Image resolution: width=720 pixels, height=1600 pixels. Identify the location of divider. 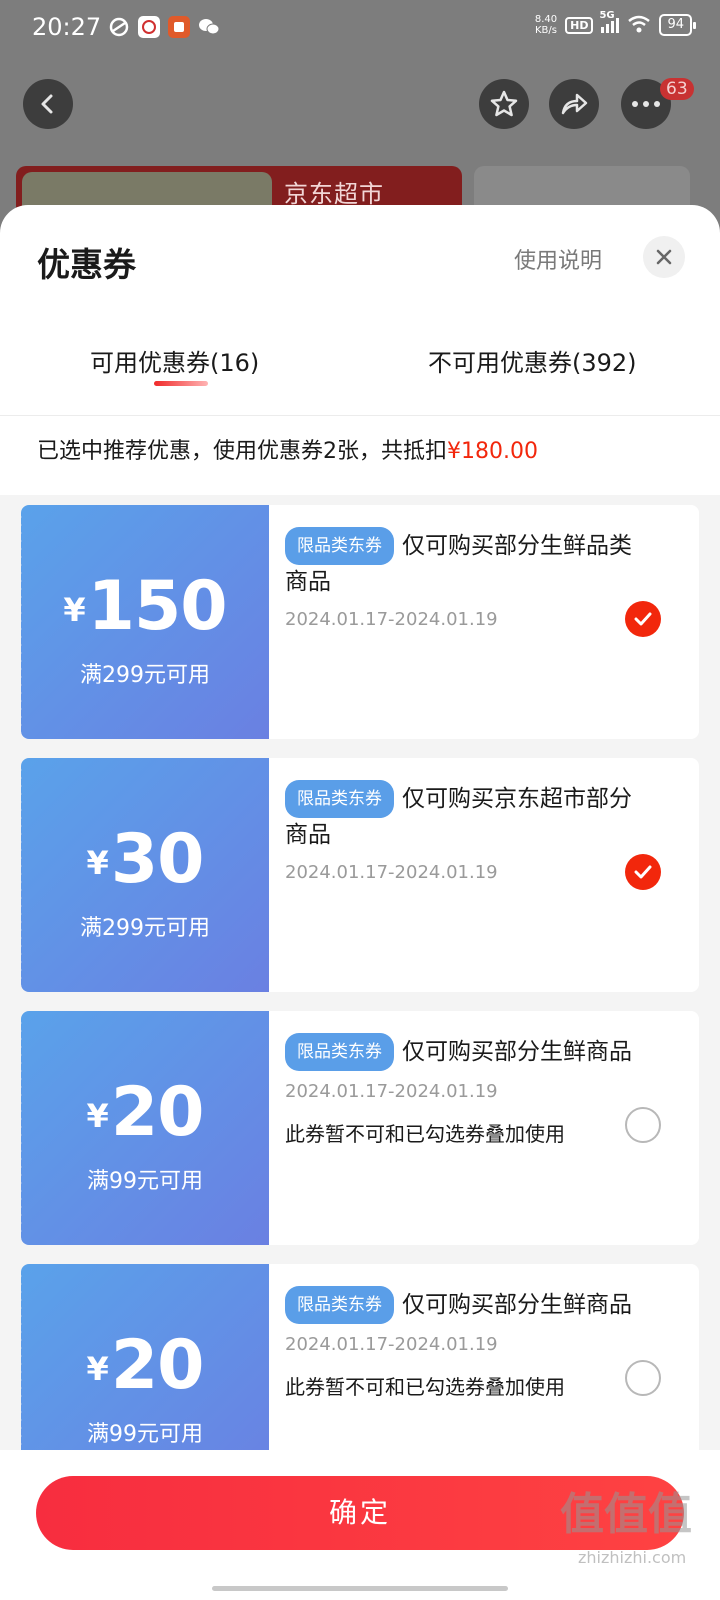
(360, 415).